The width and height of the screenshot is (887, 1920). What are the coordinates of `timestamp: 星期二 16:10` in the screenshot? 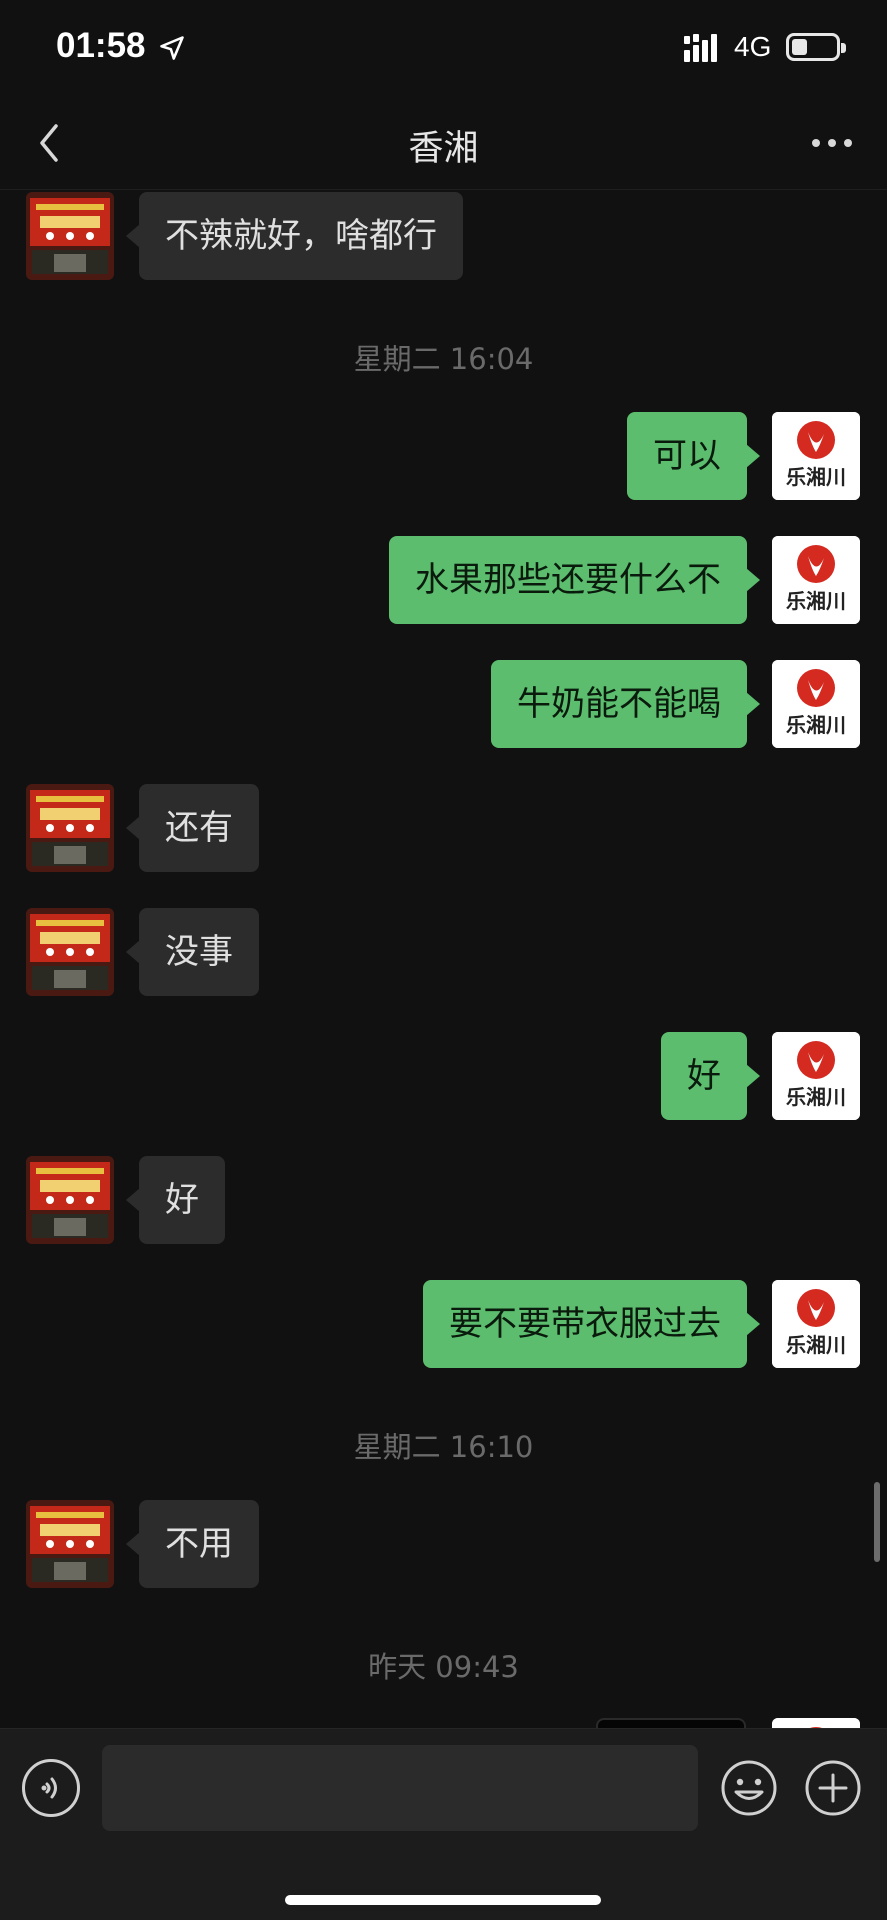 It's located at (443, 1447).